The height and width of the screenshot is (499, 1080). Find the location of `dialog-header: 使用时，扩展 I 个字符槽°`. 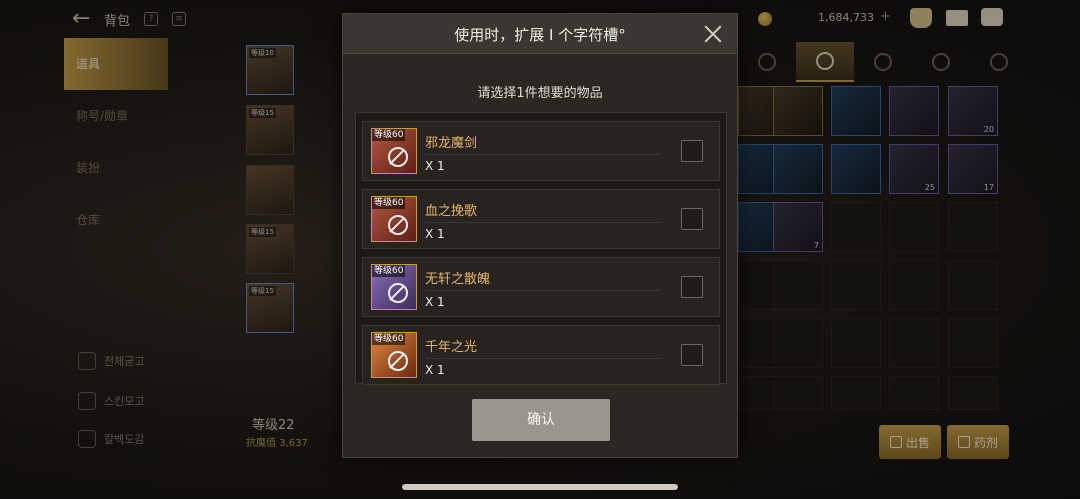

dialog-header: 使用时，扩展 I 个字符槽° is located at coordinates (540, 34).